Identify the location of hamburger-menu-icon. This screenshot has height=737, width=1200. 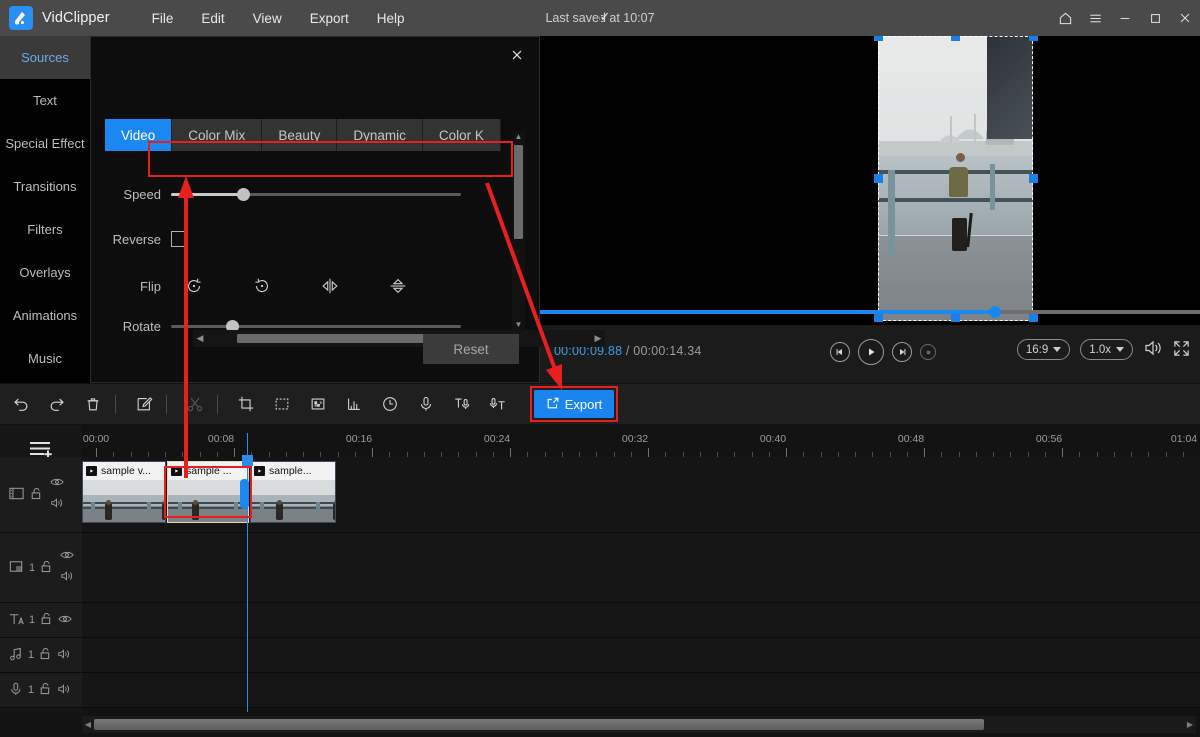
(1095, 18).